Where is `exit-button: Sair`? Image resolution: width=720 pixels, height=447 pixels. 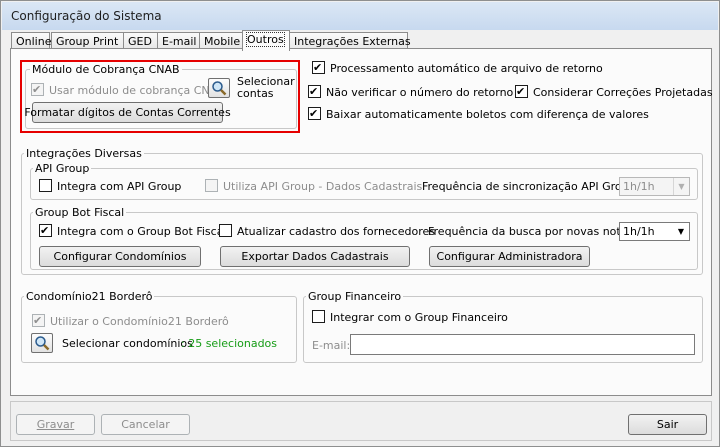 exit-button: Sair is located at coordinates (667, 424).